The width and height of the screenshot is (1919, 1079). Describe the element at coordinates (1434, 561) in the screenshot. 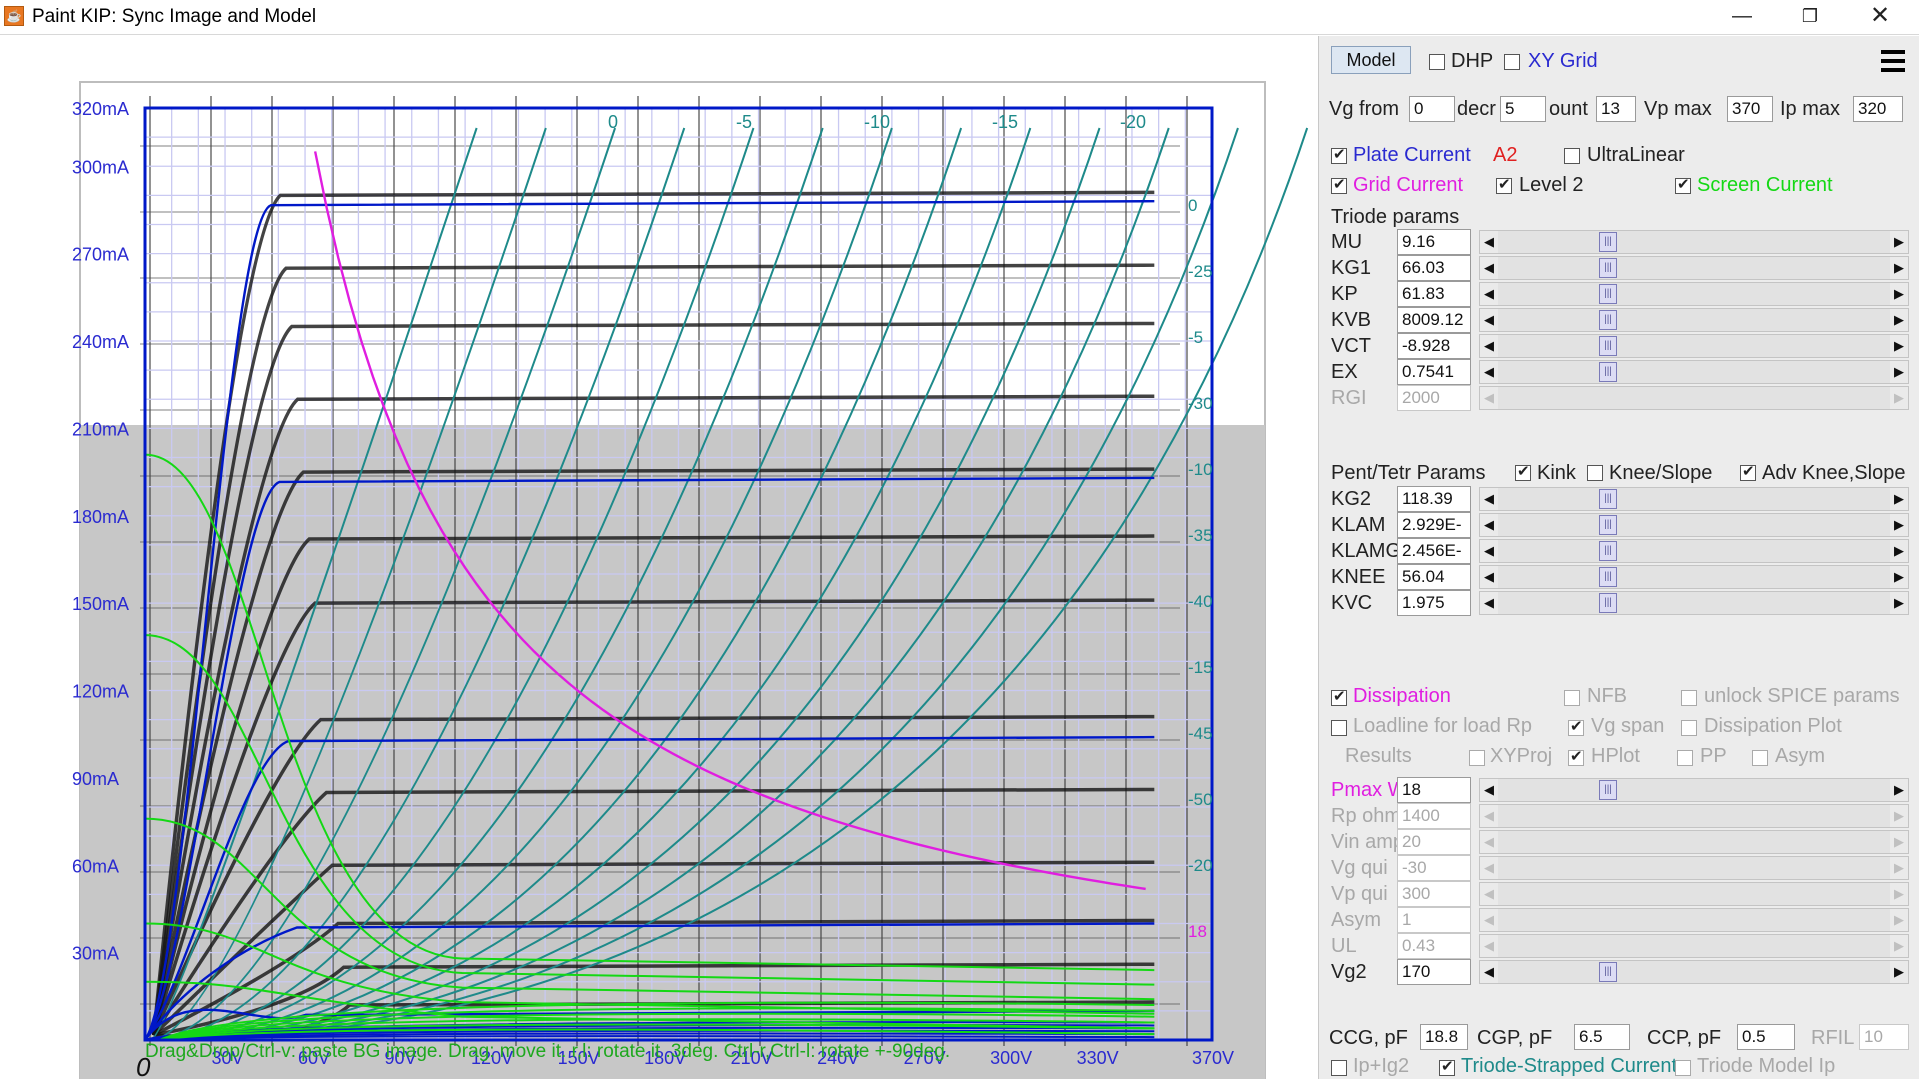

I see `param-input: 2.456E-6` at that location.